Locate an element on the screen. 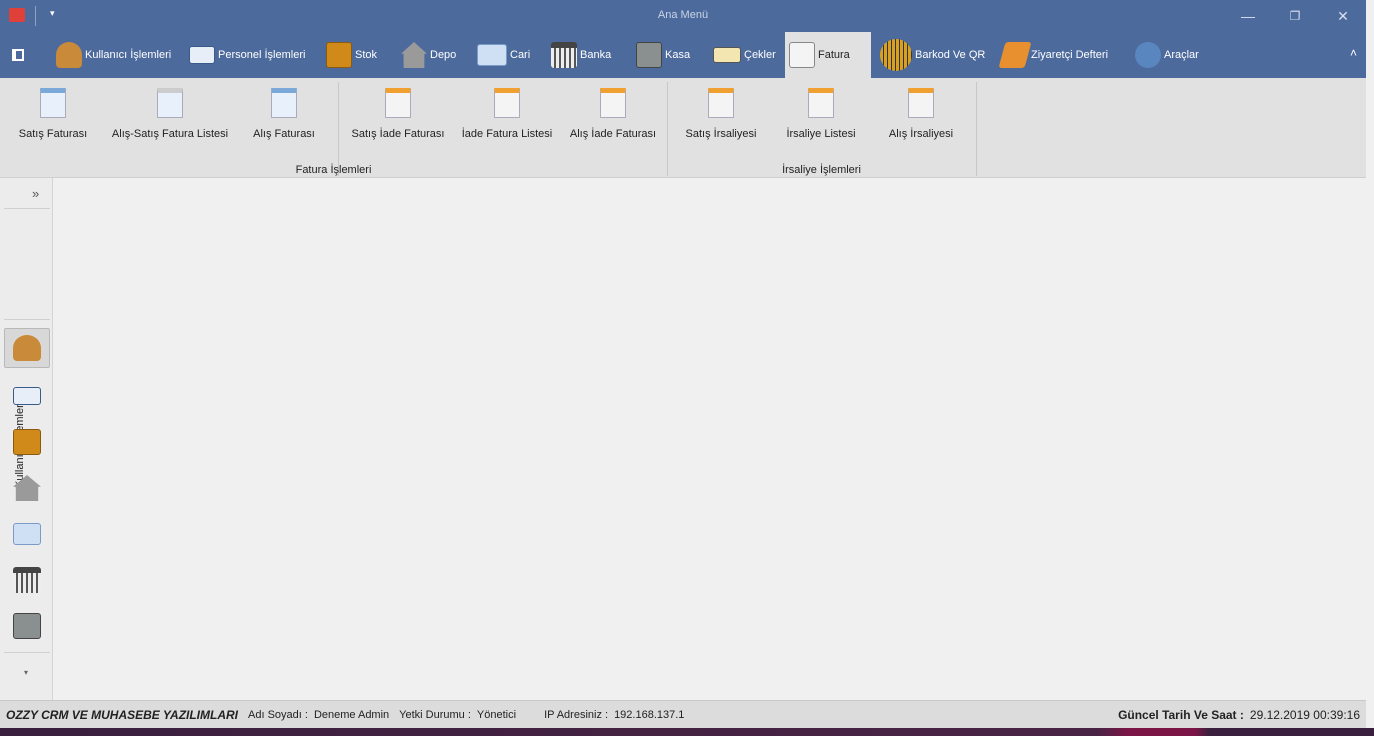  invoice-icon is located at coordinates (802, 55).